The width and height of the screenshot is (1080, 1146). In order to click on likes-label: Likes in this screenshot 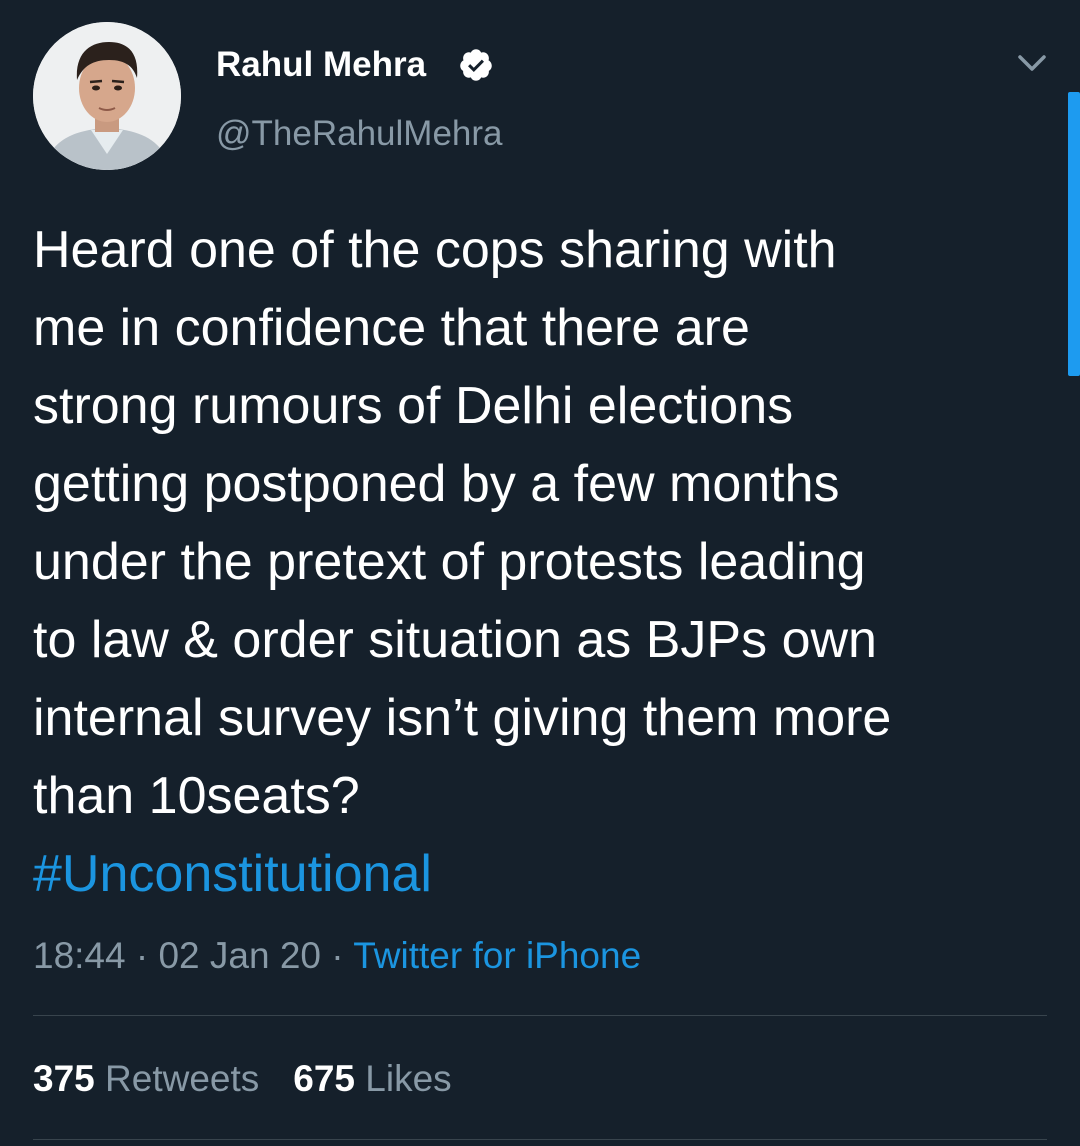, I will do `click(408, 1078)`.